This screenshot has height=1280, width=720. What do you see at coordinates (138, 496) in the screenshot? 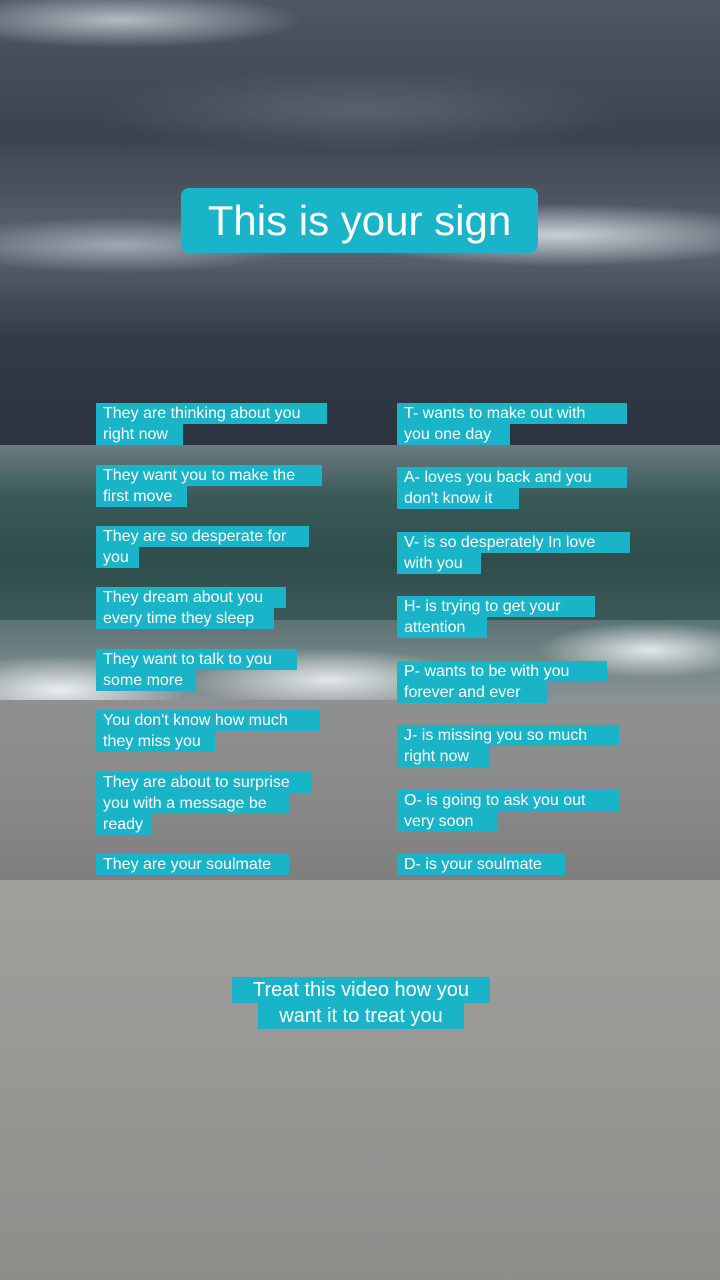
I see `caption-line: first move` at bounding box center [138, 496].